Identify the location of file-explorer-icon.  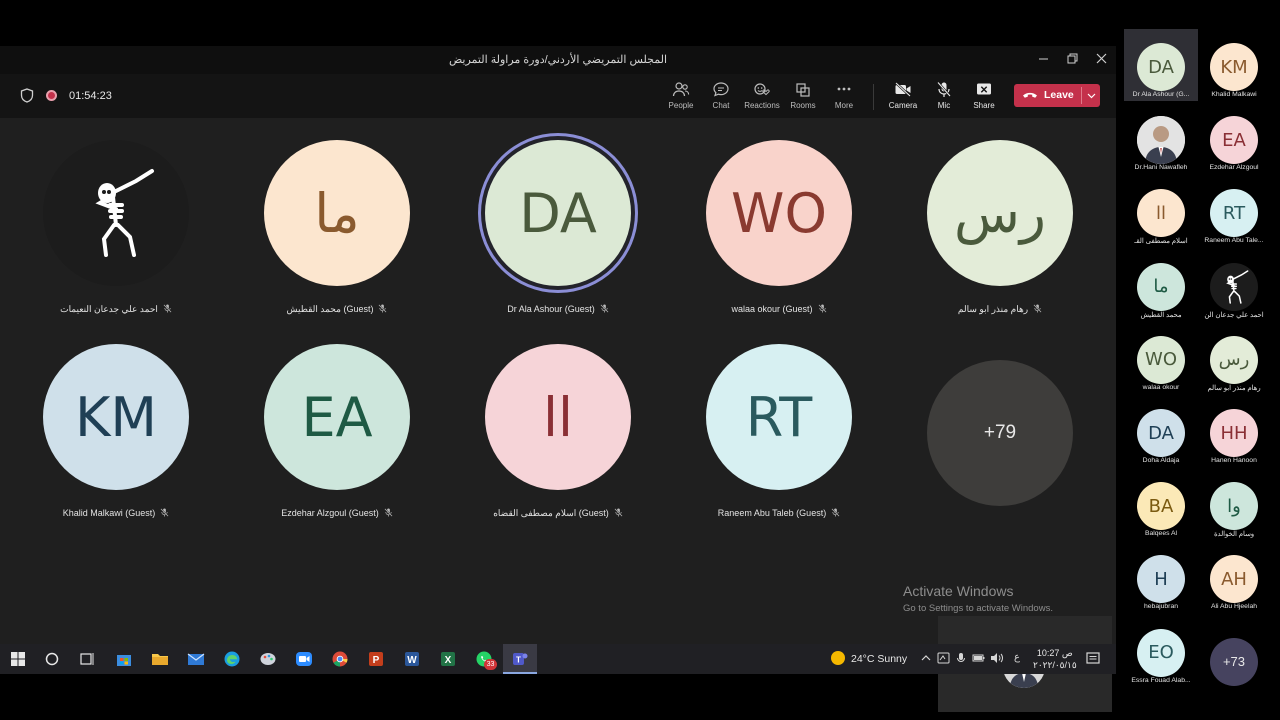
(160, 659).